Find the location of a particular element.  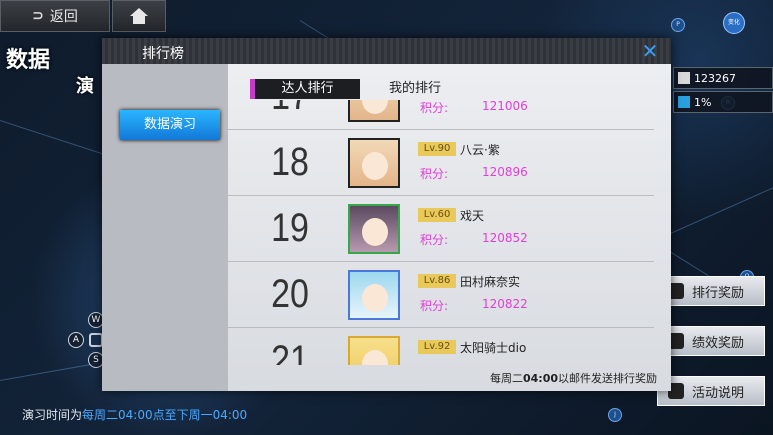

stat-progress: 1% is located at coordinates (723, 102).